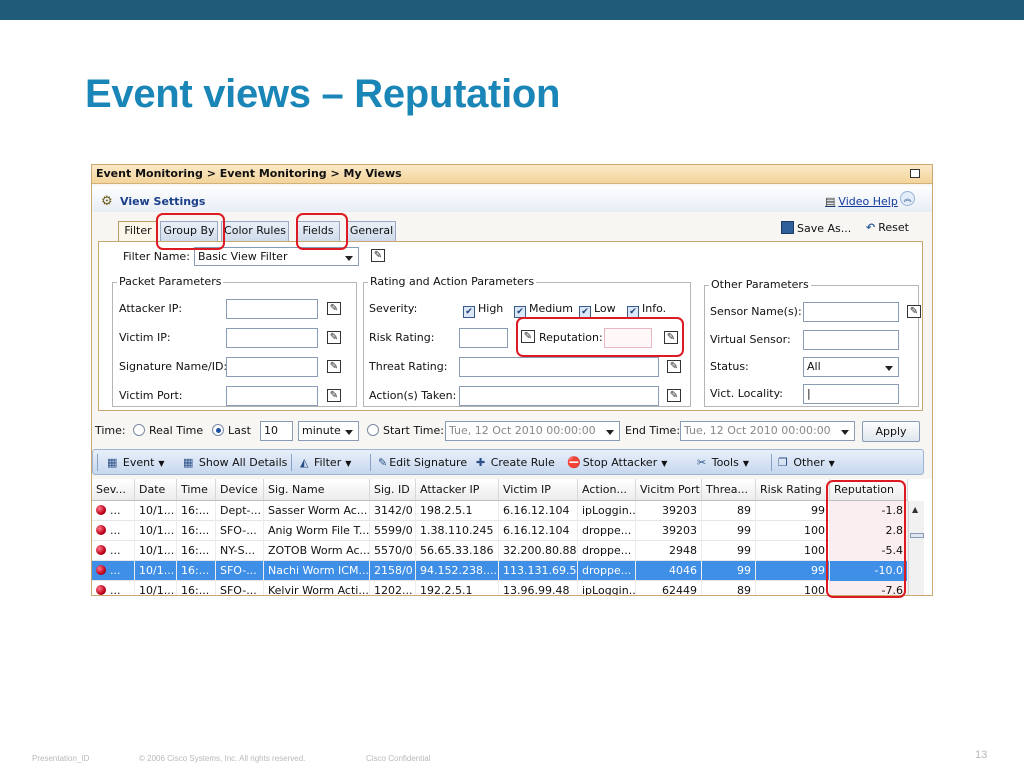  What do you see at coordinates (469, 312) in the screenshot?
I see `checkmark-icon: ✔` at bounding box center [469, 312].